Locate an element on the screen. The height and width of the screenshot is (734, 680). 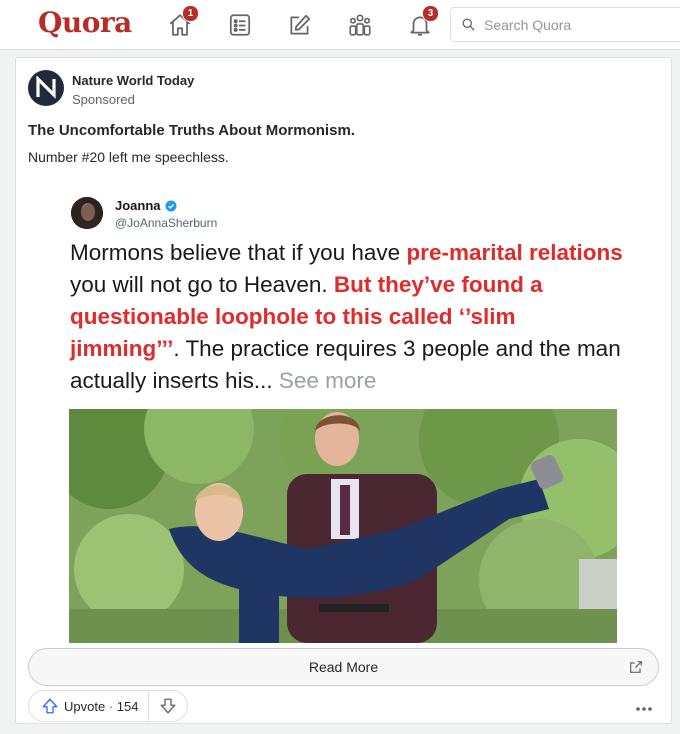
more-options-button is located at coordinates (644, 706).